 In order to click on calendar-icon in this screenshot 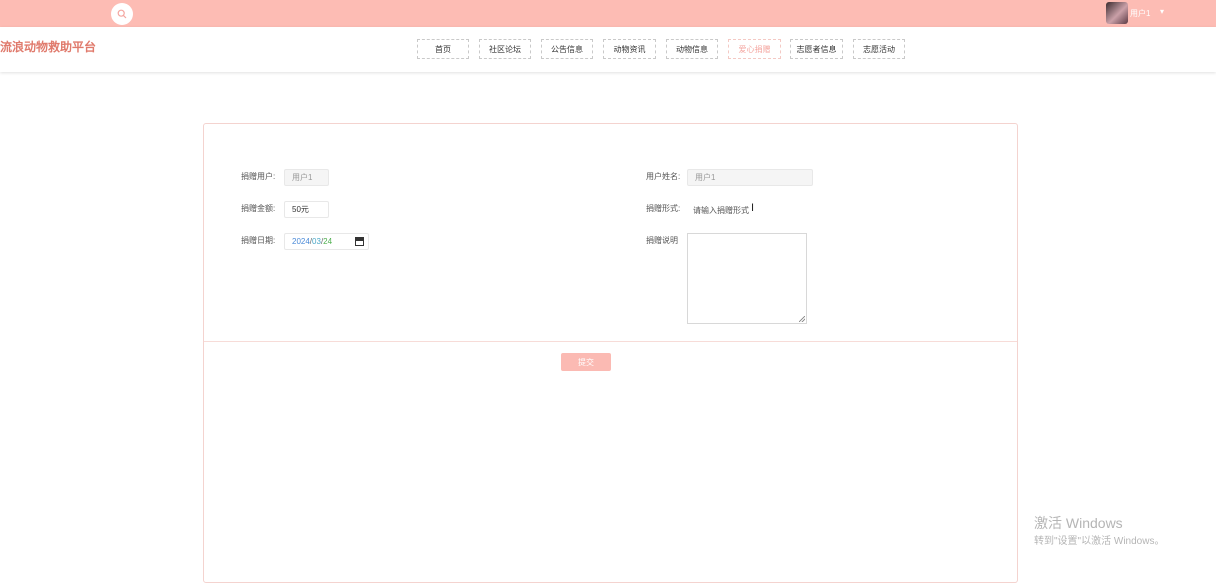, I will do `click(359, 241)`.